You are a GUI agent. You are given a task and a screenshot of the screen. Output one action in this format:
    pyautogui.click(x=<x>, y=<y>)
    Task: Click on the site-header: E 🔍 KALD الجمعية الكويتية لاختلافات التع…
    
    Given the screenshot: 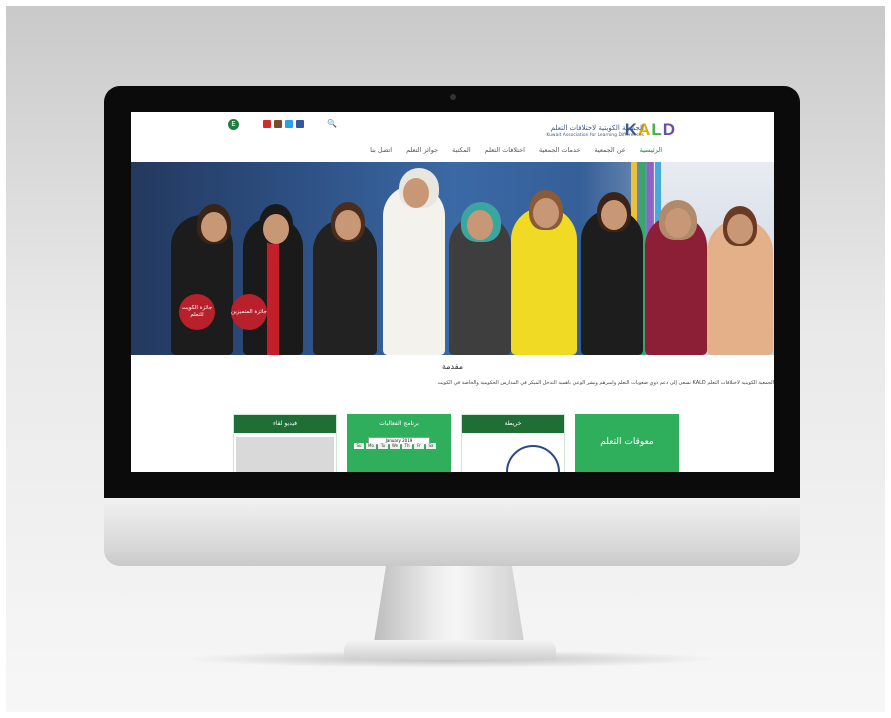 What is the action you would take?
    pyautogui.click(x=452, y=137)
    